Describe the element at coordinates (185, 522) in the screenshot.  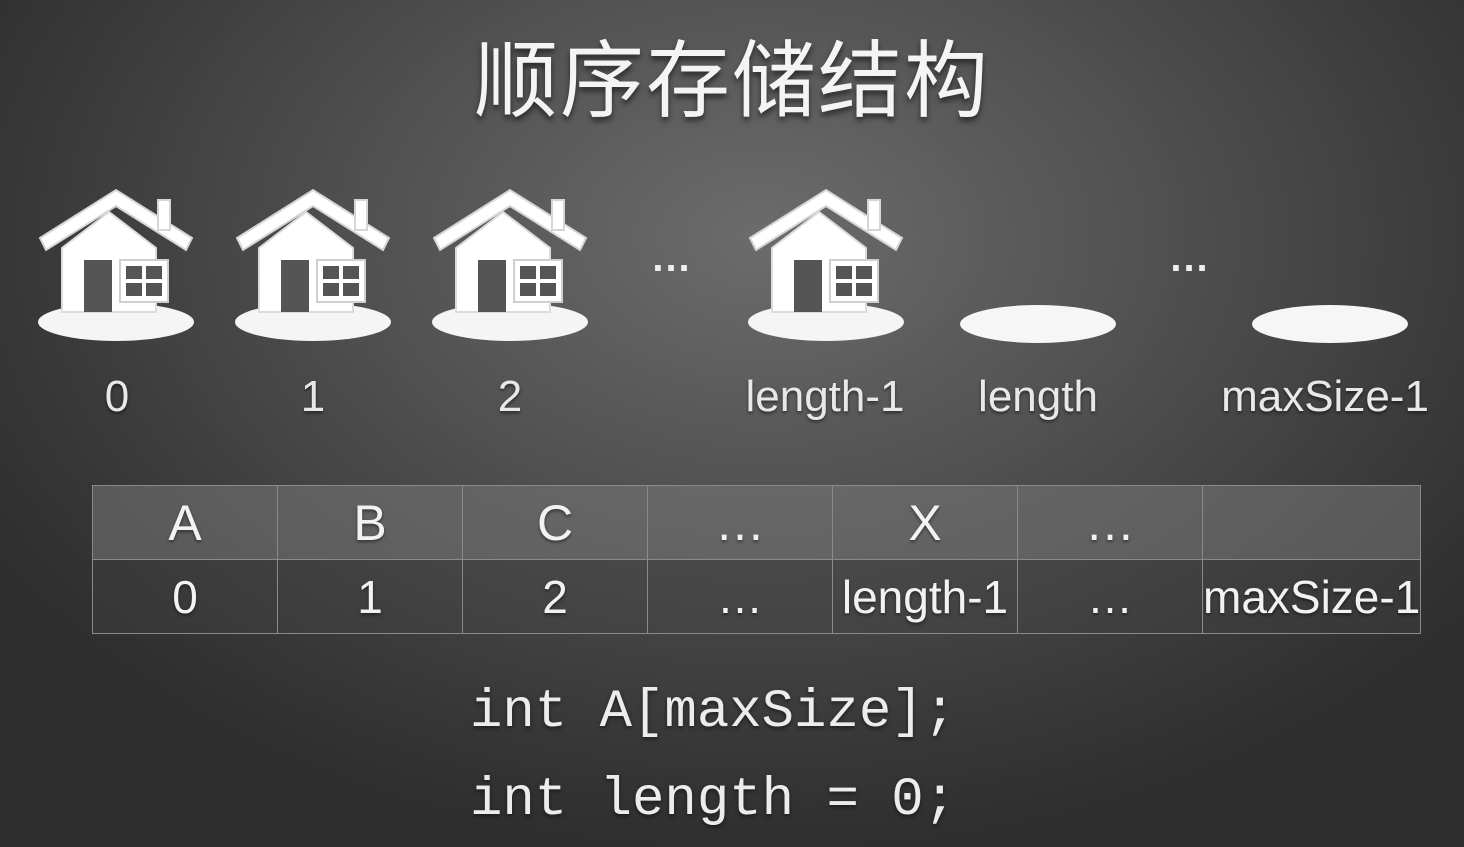
I see `value-cell: A` at that location.